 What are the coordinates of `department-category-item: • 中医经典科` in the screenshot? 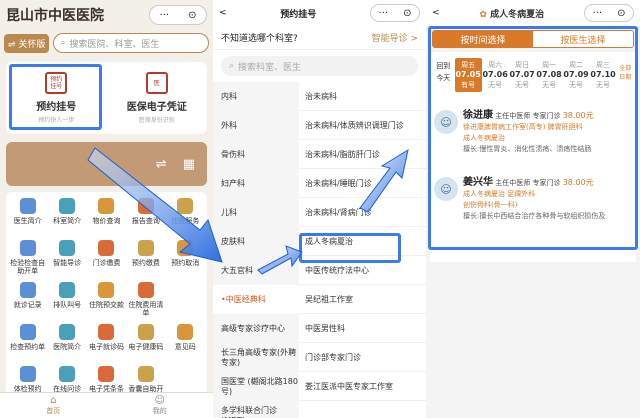 It's located at (256, 299).